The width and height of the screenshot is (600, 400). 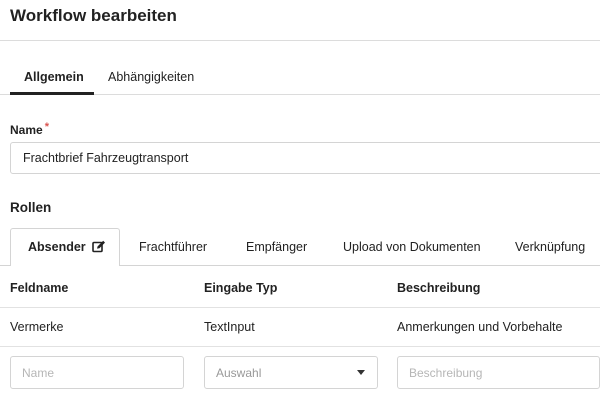 What do you see at coordinates (550, 247) in the screenshot?
I see `tab-verknuepfung: Verknüpfung` at bounding box center [550, 247].